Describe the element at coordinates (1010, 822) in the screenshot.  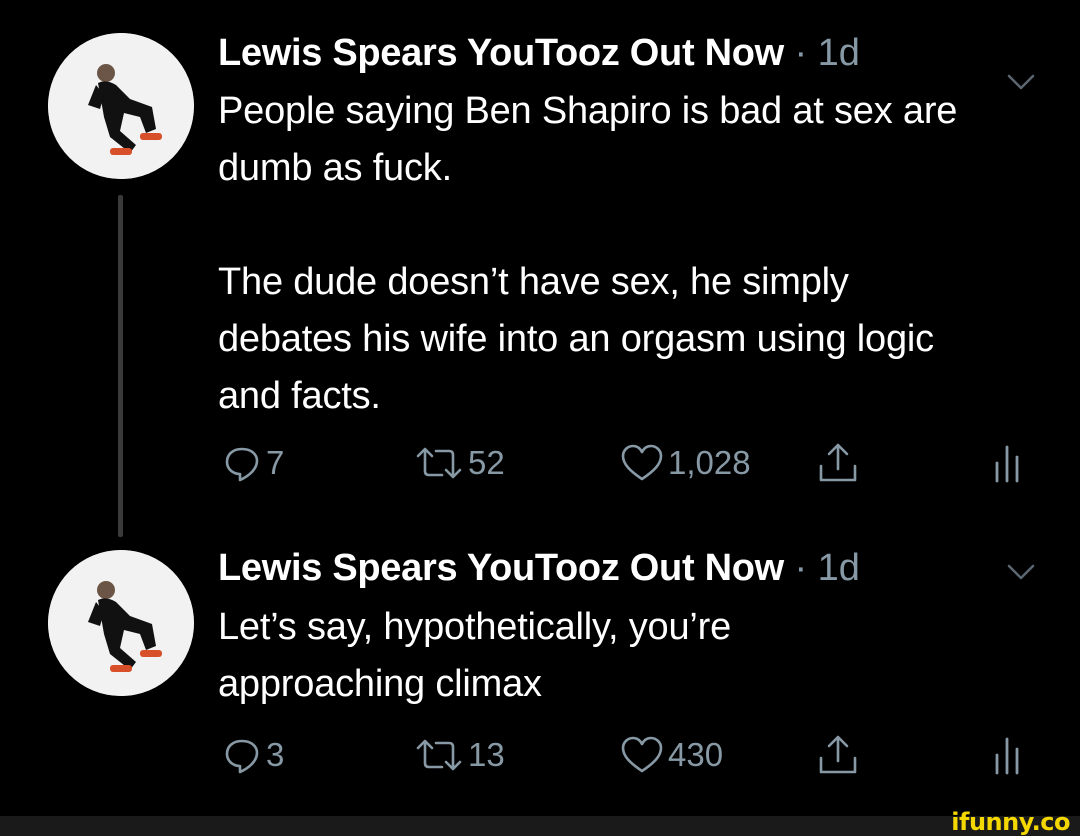
I see `watermark-logo: ifunny.co` at that location.